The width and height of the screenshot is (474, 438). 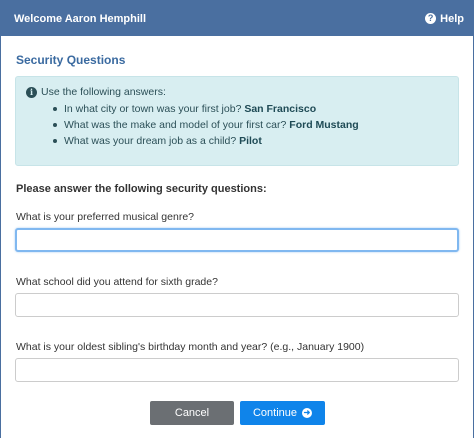 I want to click on window-title: Welcome Aaron Hemphill, so click(x=80, y=18).